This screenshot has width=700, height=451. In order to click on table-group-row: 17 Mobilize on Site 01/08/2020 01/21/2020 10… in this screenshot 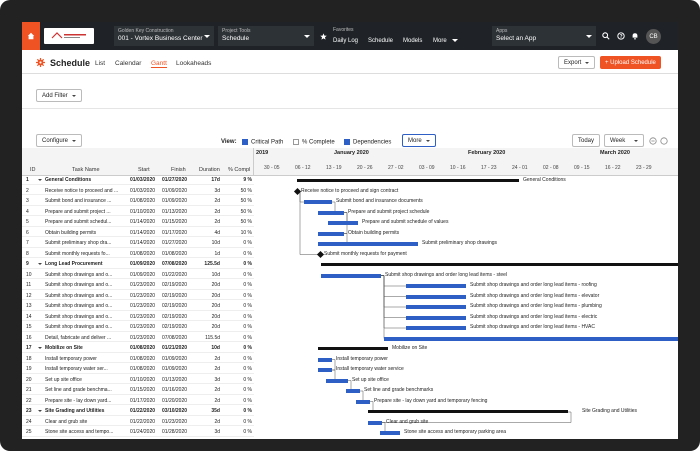, I will do `click(138, 348)`.